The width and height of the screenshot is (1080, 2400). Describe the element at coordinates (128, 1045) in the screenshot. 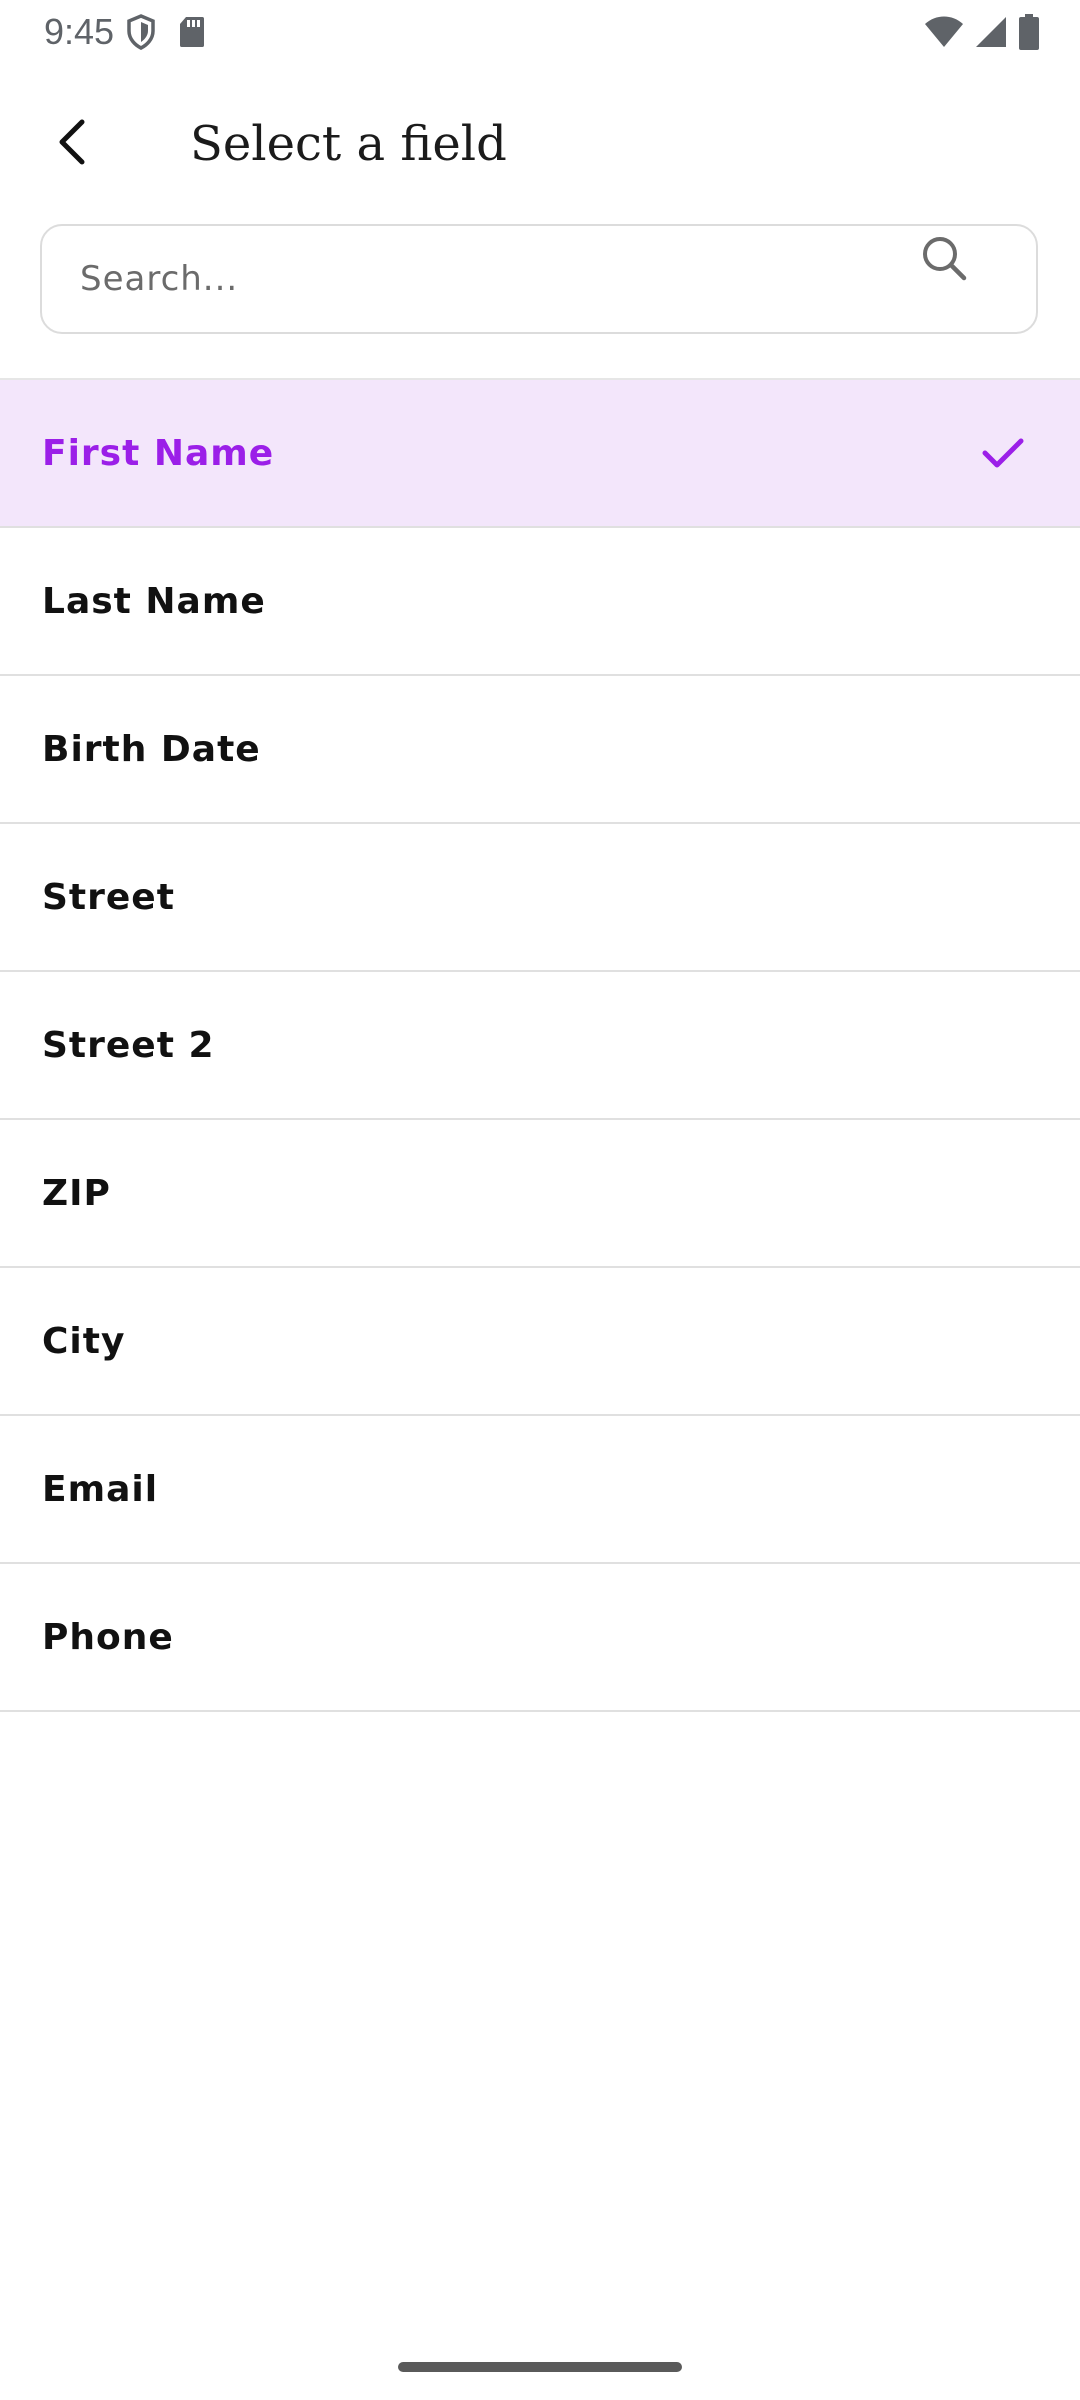

I see `list-item-label: Street 2` at that location.